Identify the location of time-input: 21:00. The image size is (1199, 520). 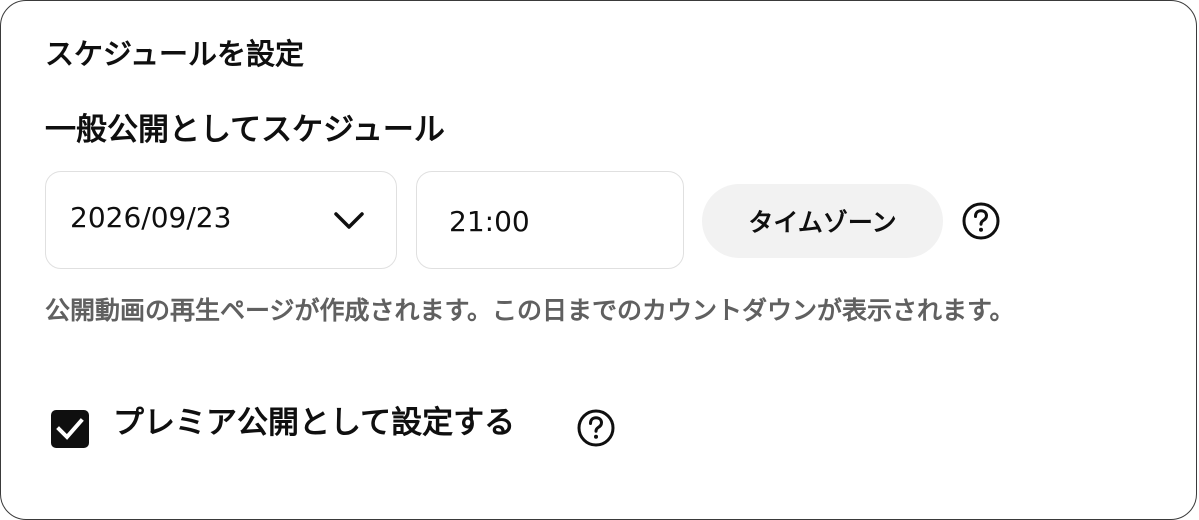
(550, 220).